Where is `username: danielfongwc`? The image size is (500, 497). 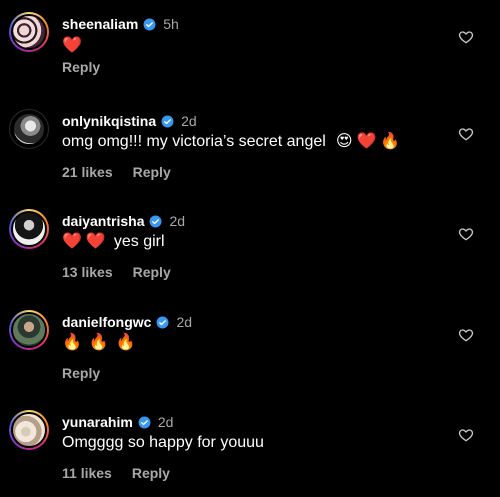
username: danielfongwc is located at coordinates (106, 322).